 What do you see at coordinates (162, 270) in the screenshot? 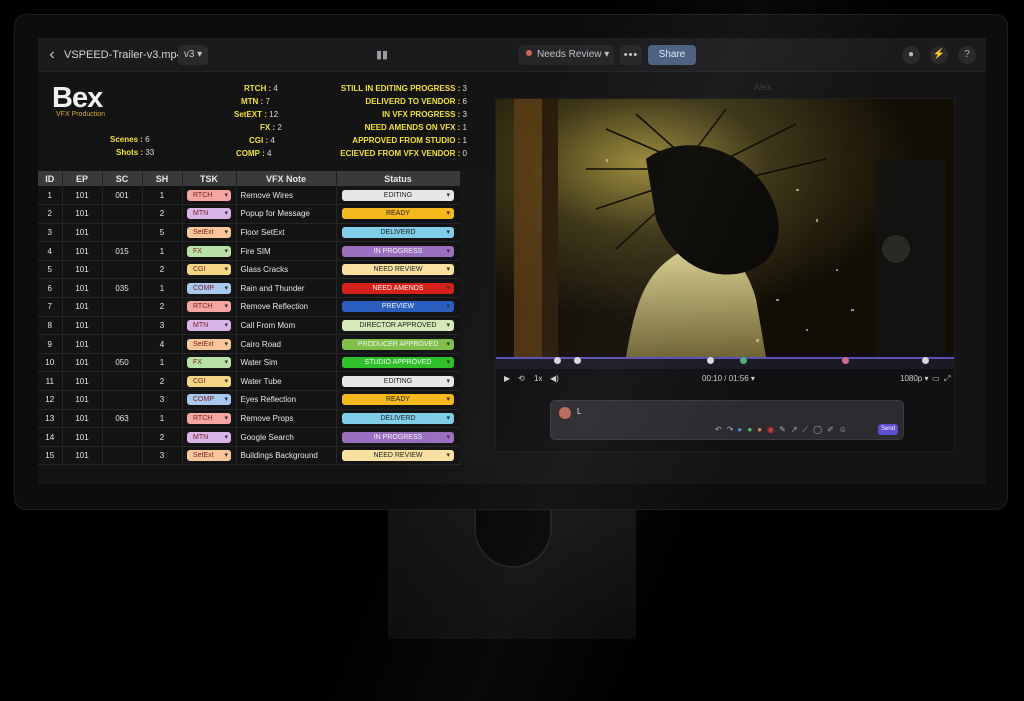
I see `shot: 2` at bounding box center [162, 270].